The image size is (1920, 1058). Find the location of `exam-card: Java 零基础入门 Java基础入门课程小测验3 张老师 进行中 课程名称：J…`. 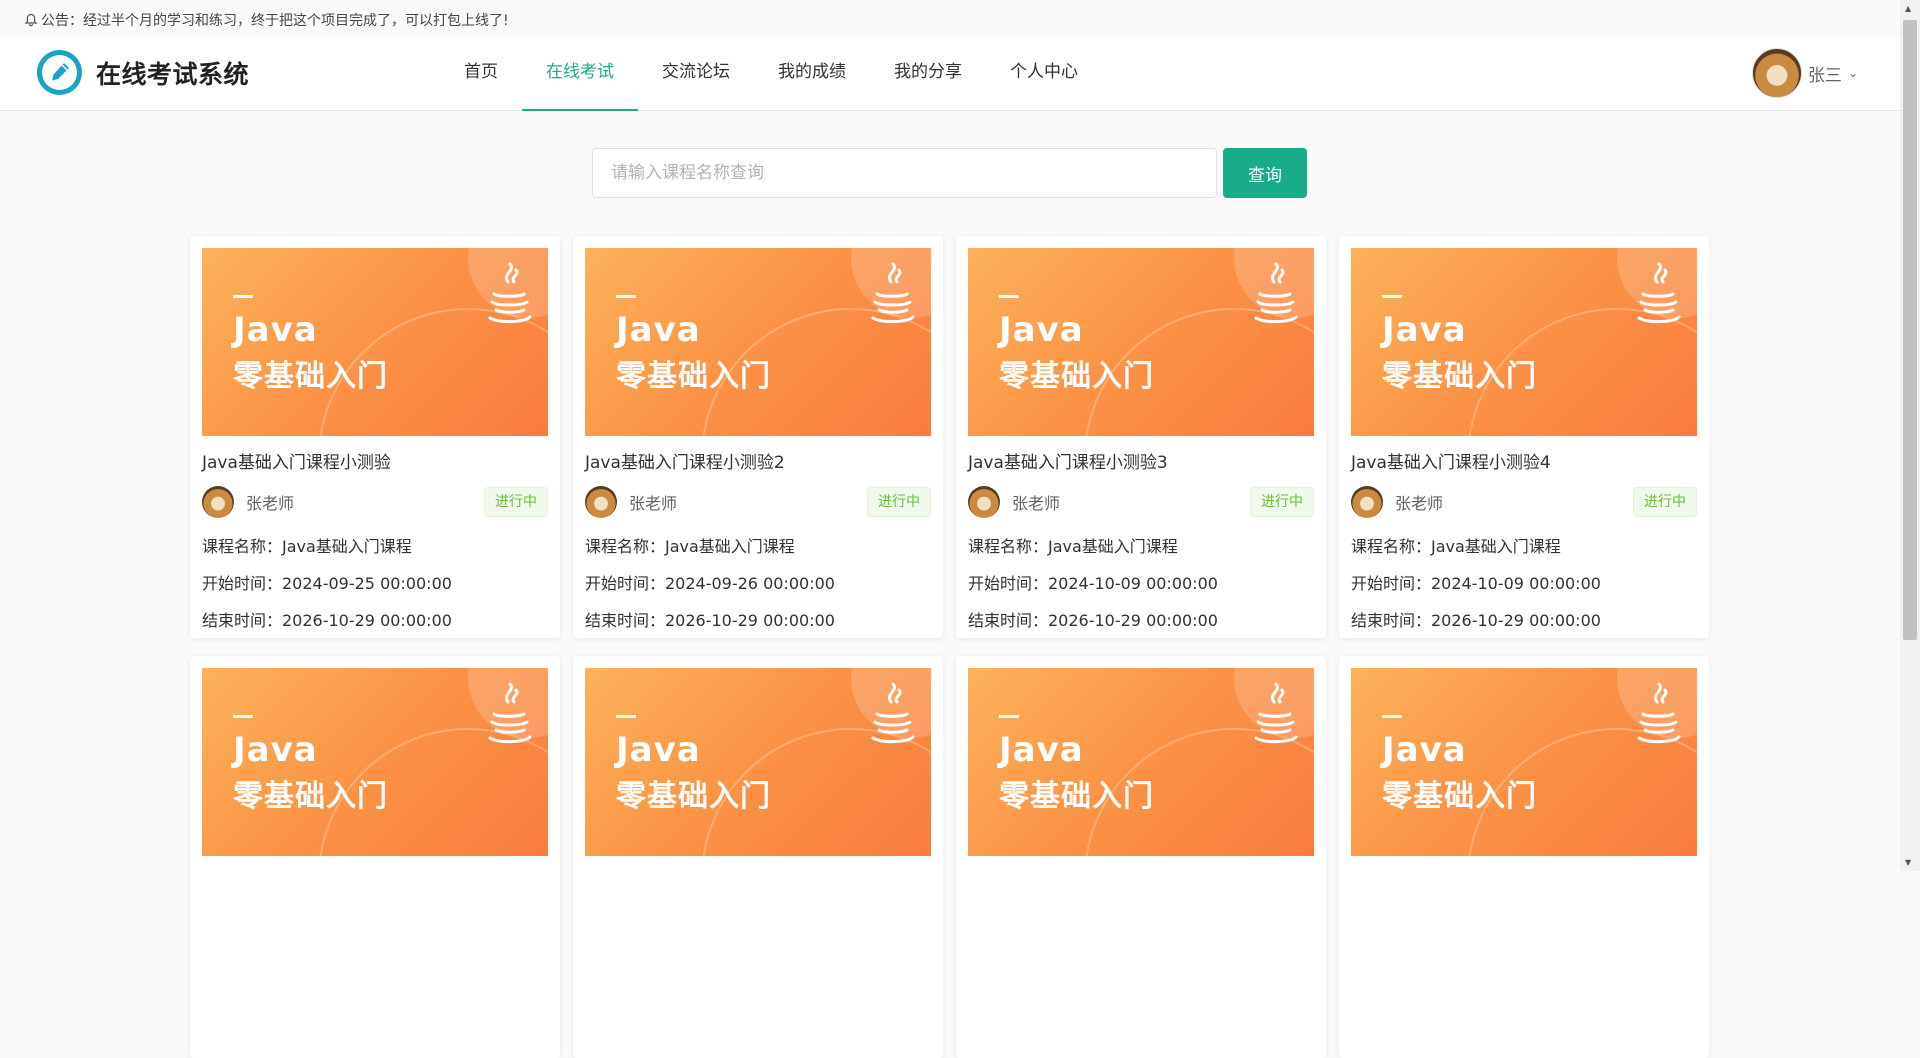

exam-card: Java 零基础入门 Java基础入门课程小测验3 张老师 进行中 课程名称：J… is located at coordinates (1141, 437).